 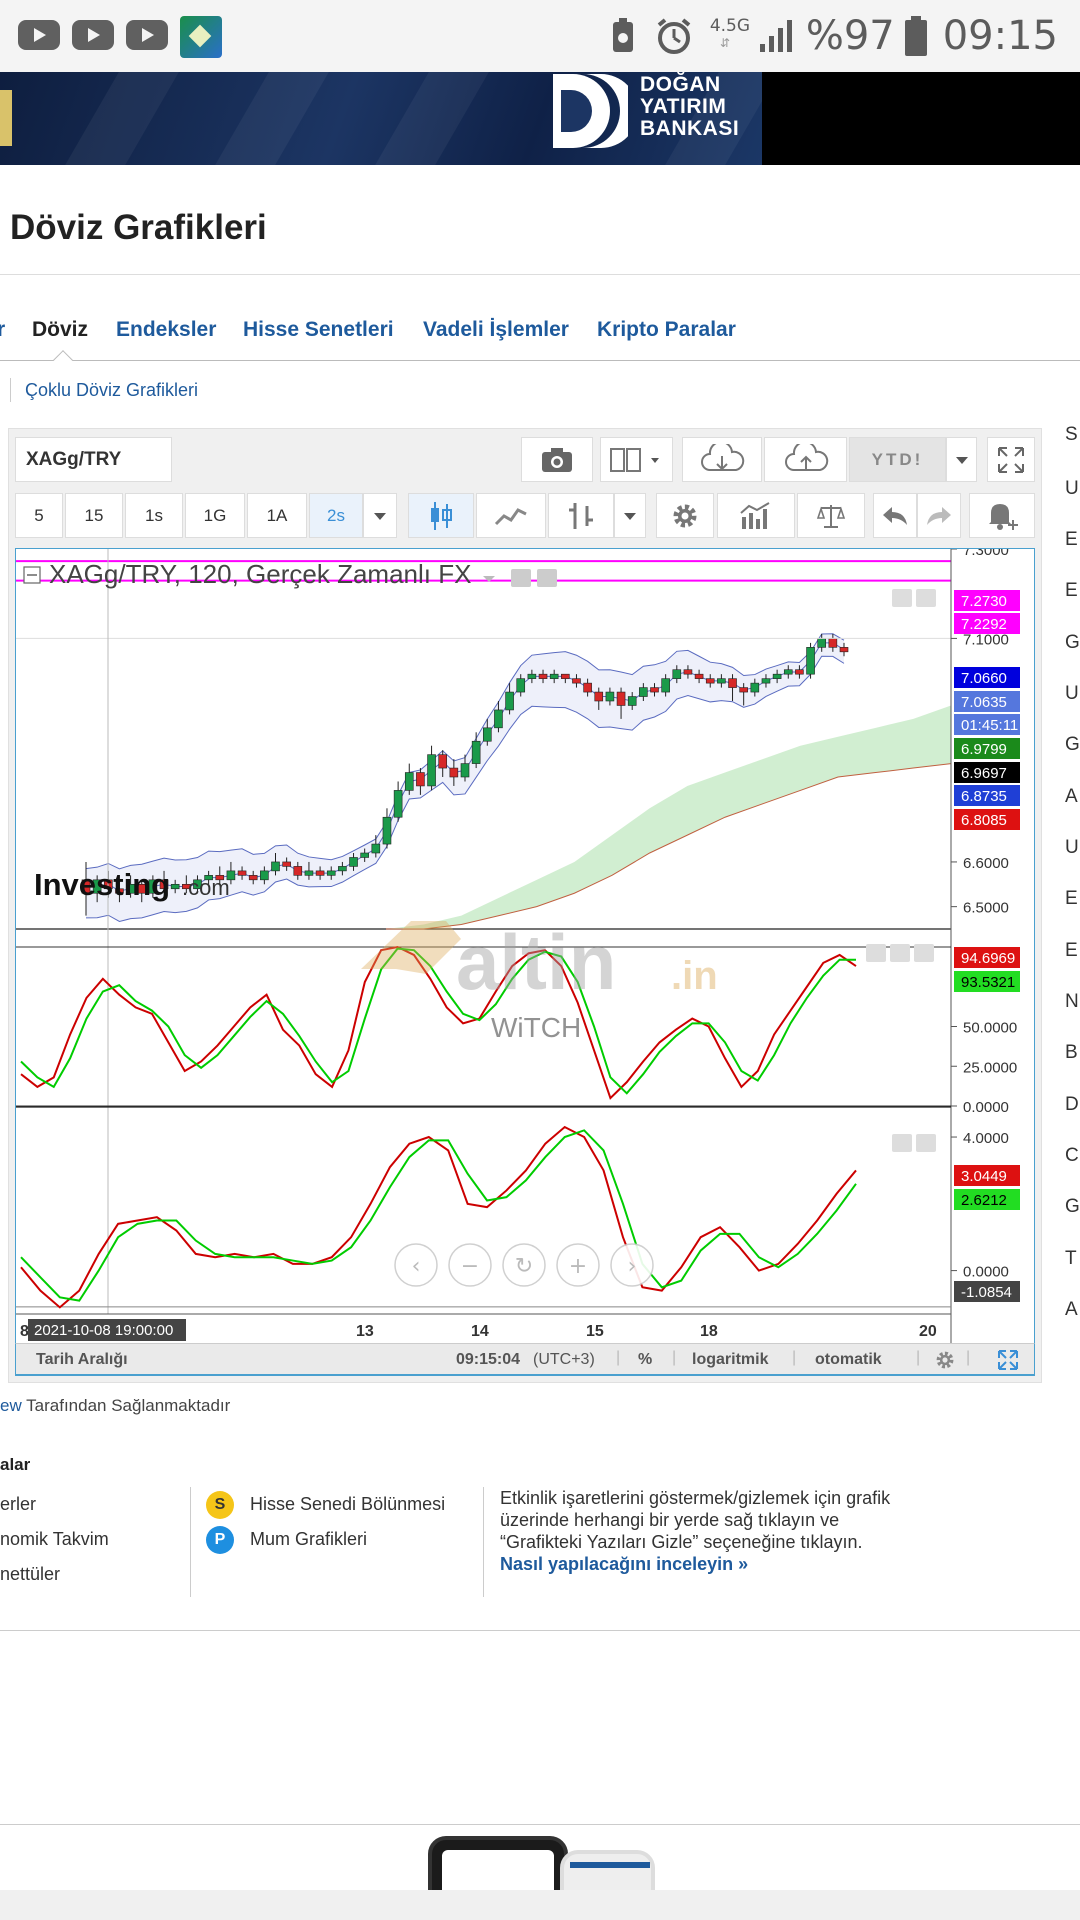 What do you see at coordinates (154, 515) in the screenshot?
I see `interval-1s: 1s` at bounding box center [154, 515].